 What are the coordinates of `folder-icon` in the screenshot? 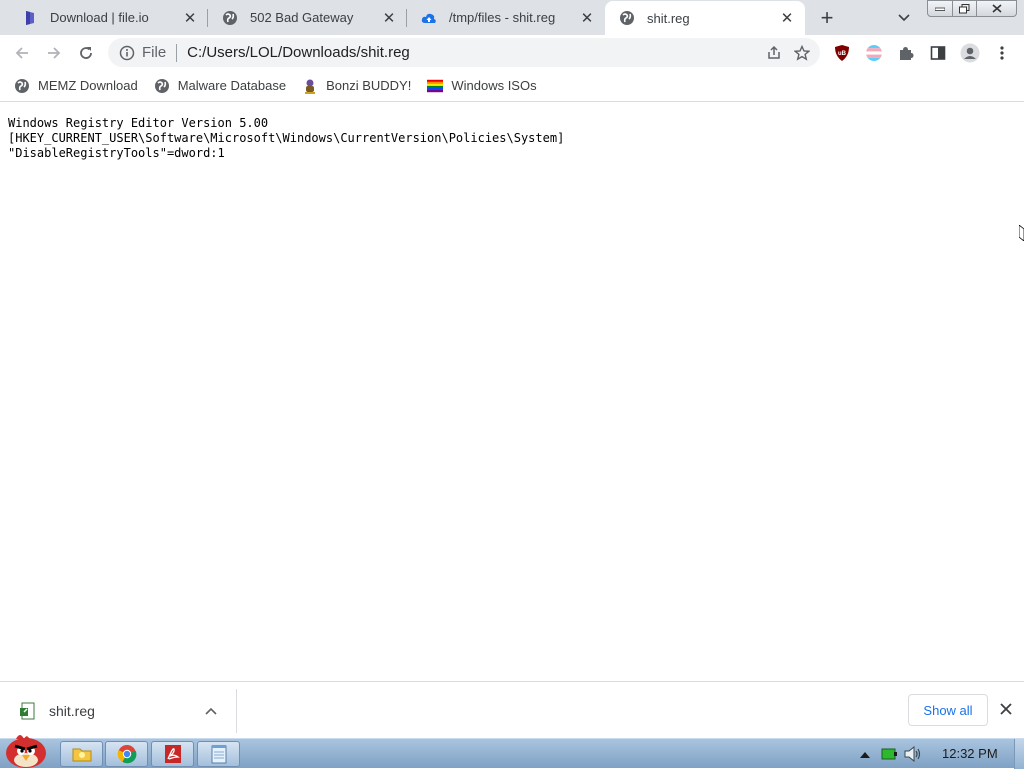 It's located at (81, 755).